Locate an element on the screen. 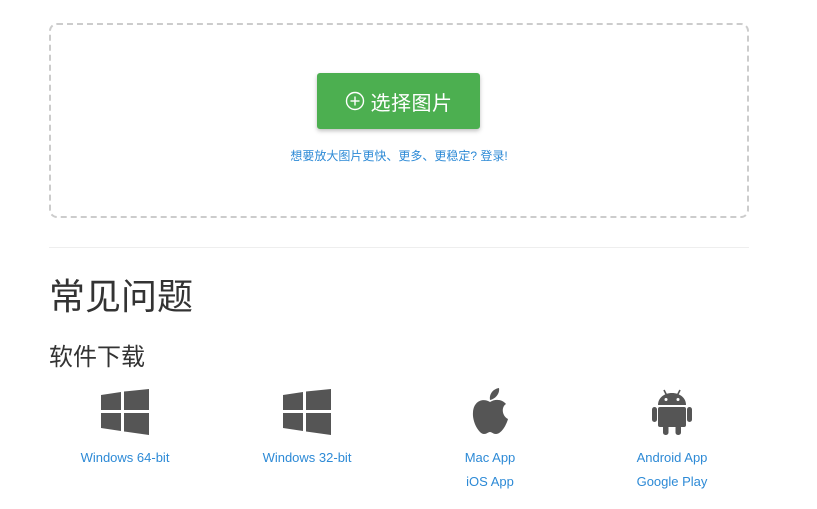 This screenshot has height=509, width=817. plus-circle-icon is located at coordinates (354, 101).